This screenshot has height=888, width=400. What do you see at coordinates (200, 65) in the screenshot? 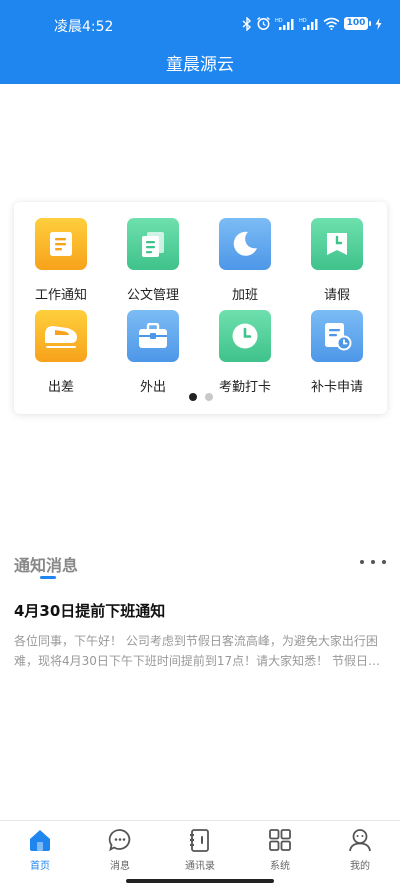
I see `app-title: 童晨源云` at bounding box center [200, 65].